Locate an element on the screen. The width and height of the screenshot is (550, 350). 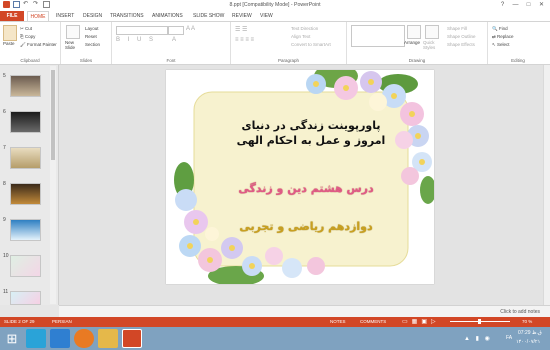
thumbnail-scrollbar-thumb is located at coordinates (53, 115).